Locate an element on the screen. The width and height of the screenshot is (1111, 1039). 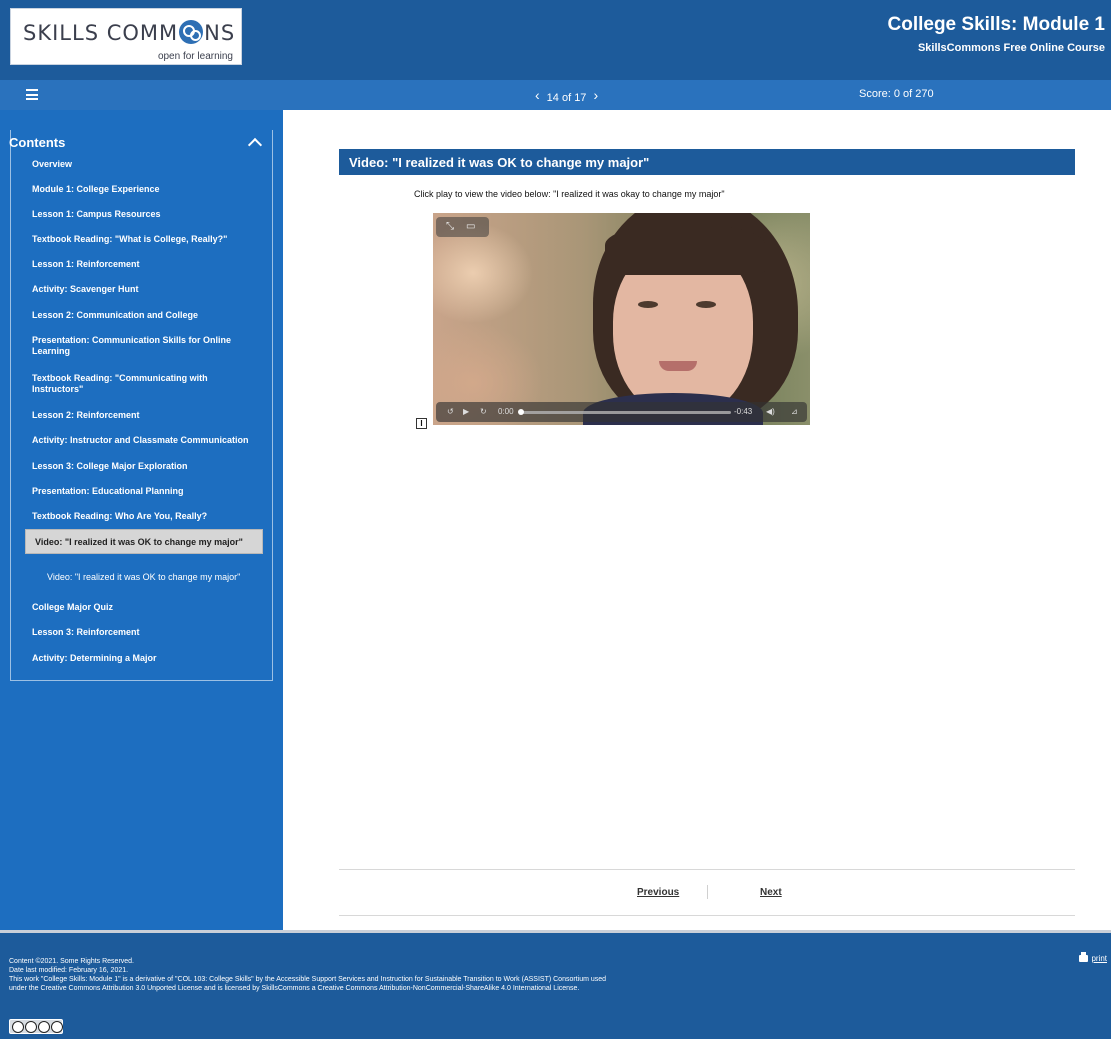
divider is located at coordinates (707, 892).